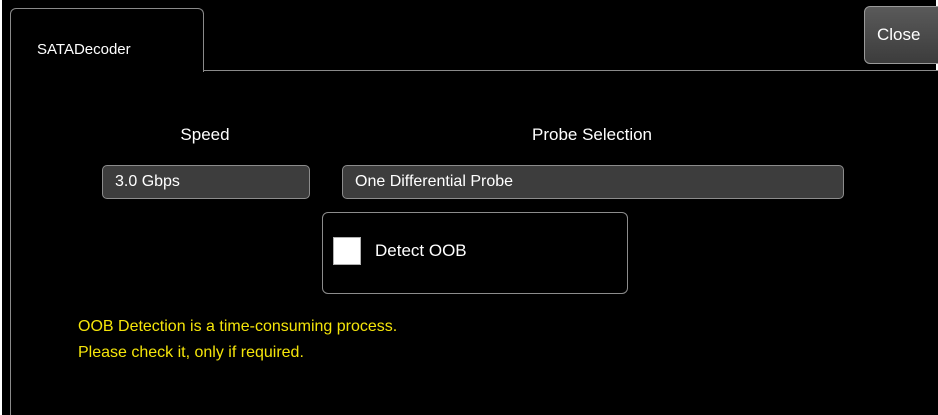 The width and height of the screenshot is (938, 415). I want to click on detect-oob-label: Detect OOB, so click(421, 251).